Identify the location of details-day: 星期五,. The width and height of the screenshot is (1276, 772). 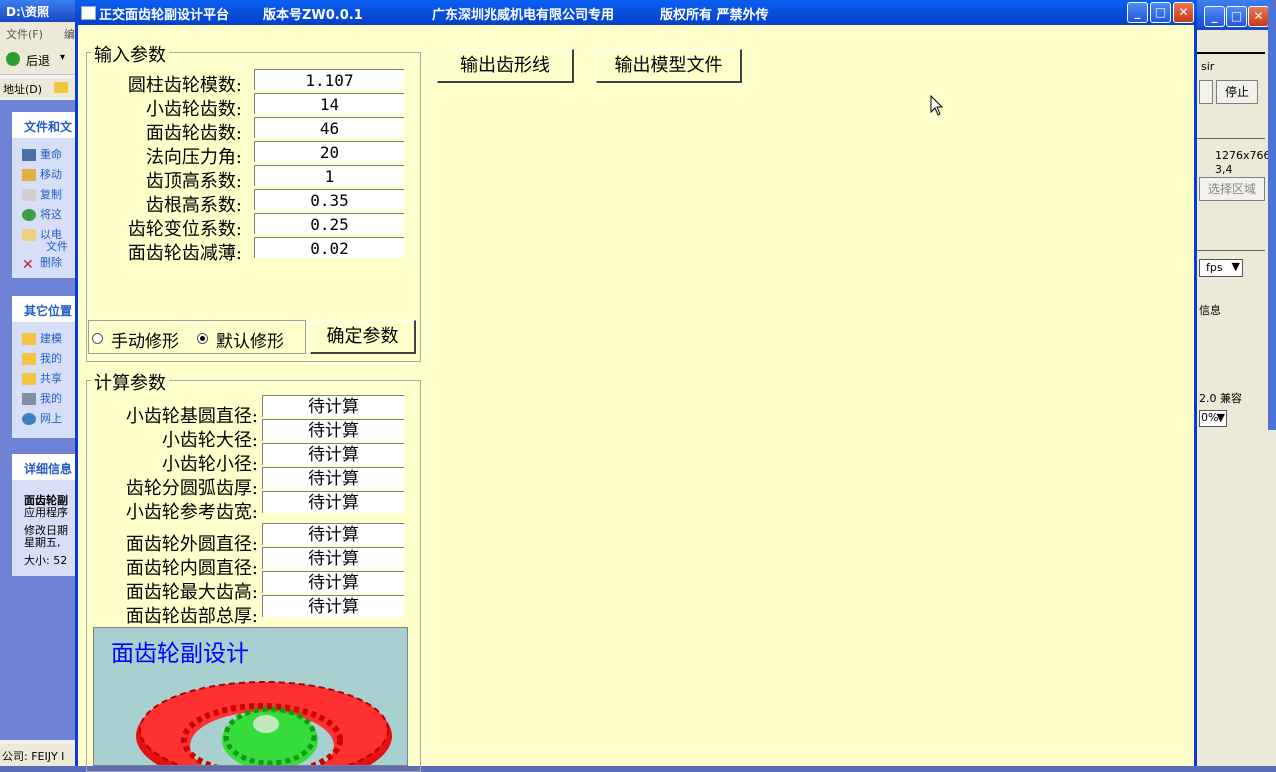
(42, 542).